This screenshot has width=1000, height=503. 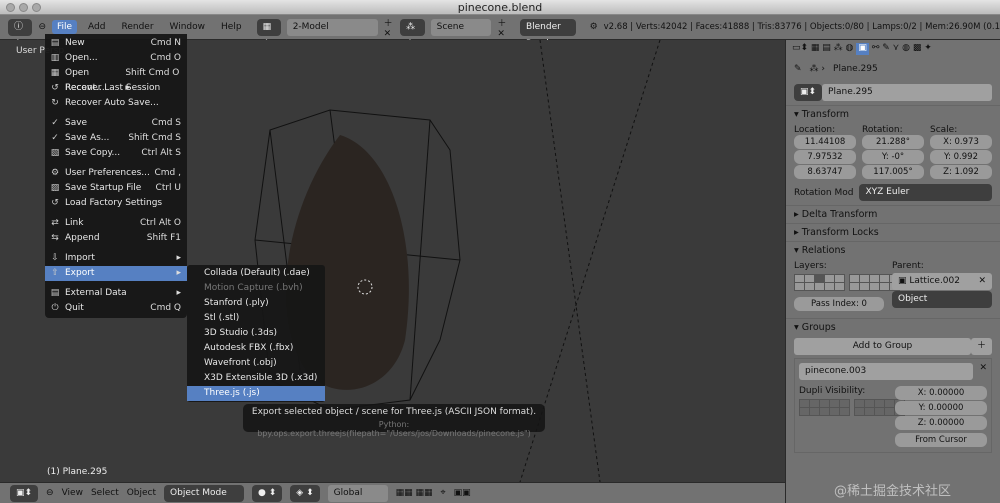 I want to click on menu-item-icon: ⇆, so click(x=55, y=238).